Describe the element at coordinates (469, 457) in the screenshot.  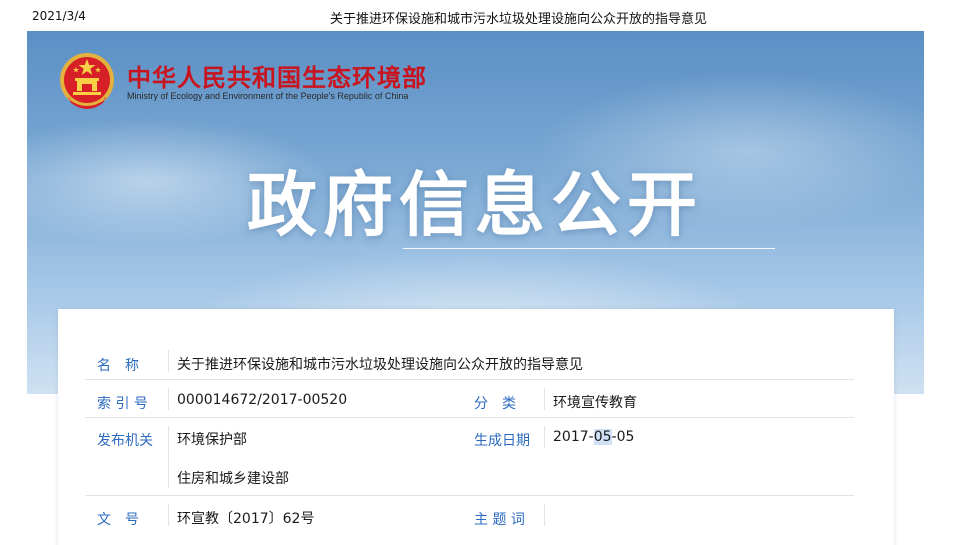
I see `info-row-issuer: 发布机关 环境保护部 住房和城乡建设部 生成日期 2017-05-05` at that location.